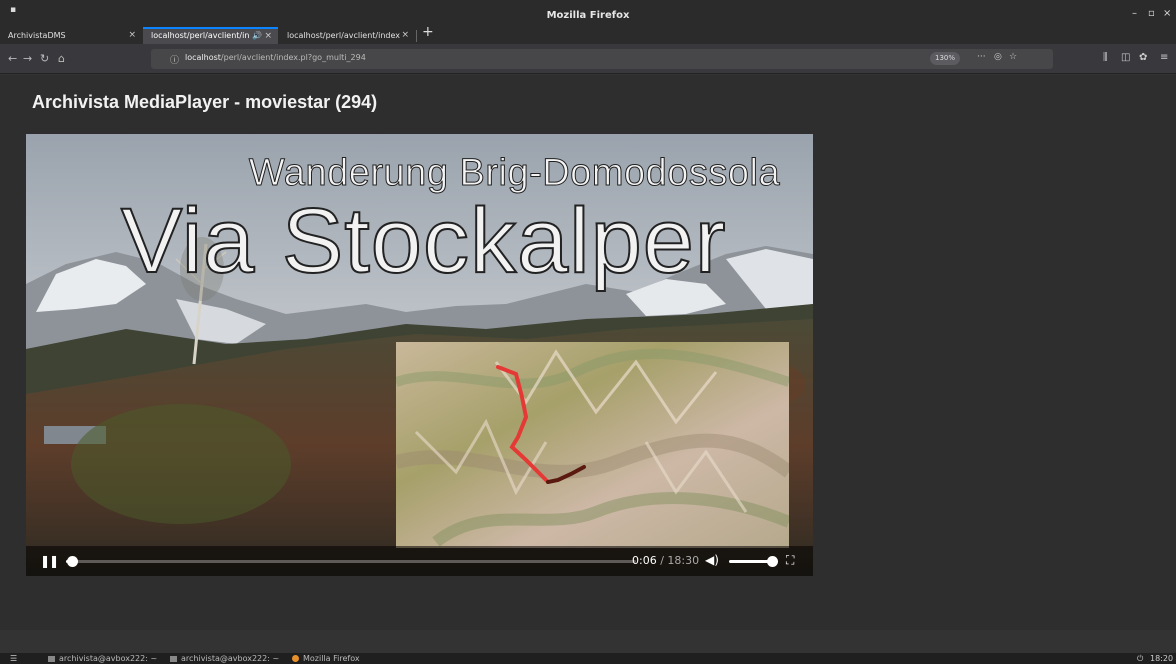 This screenshot has height=664, width=1176. I want to click on volume-slider, so click(753, 561).